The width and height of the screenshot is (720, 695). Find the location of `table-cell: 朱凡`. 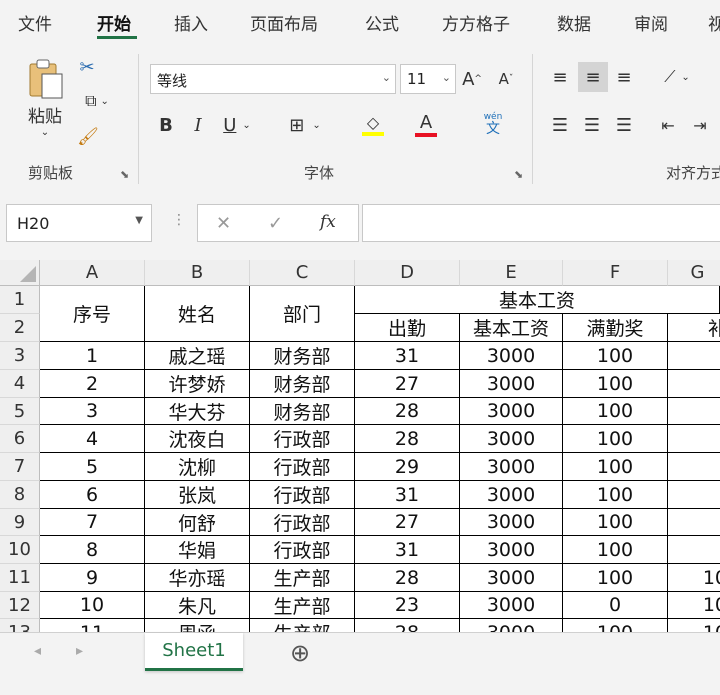

table-cell: 朱凡 is located at coordinates (197, 605).